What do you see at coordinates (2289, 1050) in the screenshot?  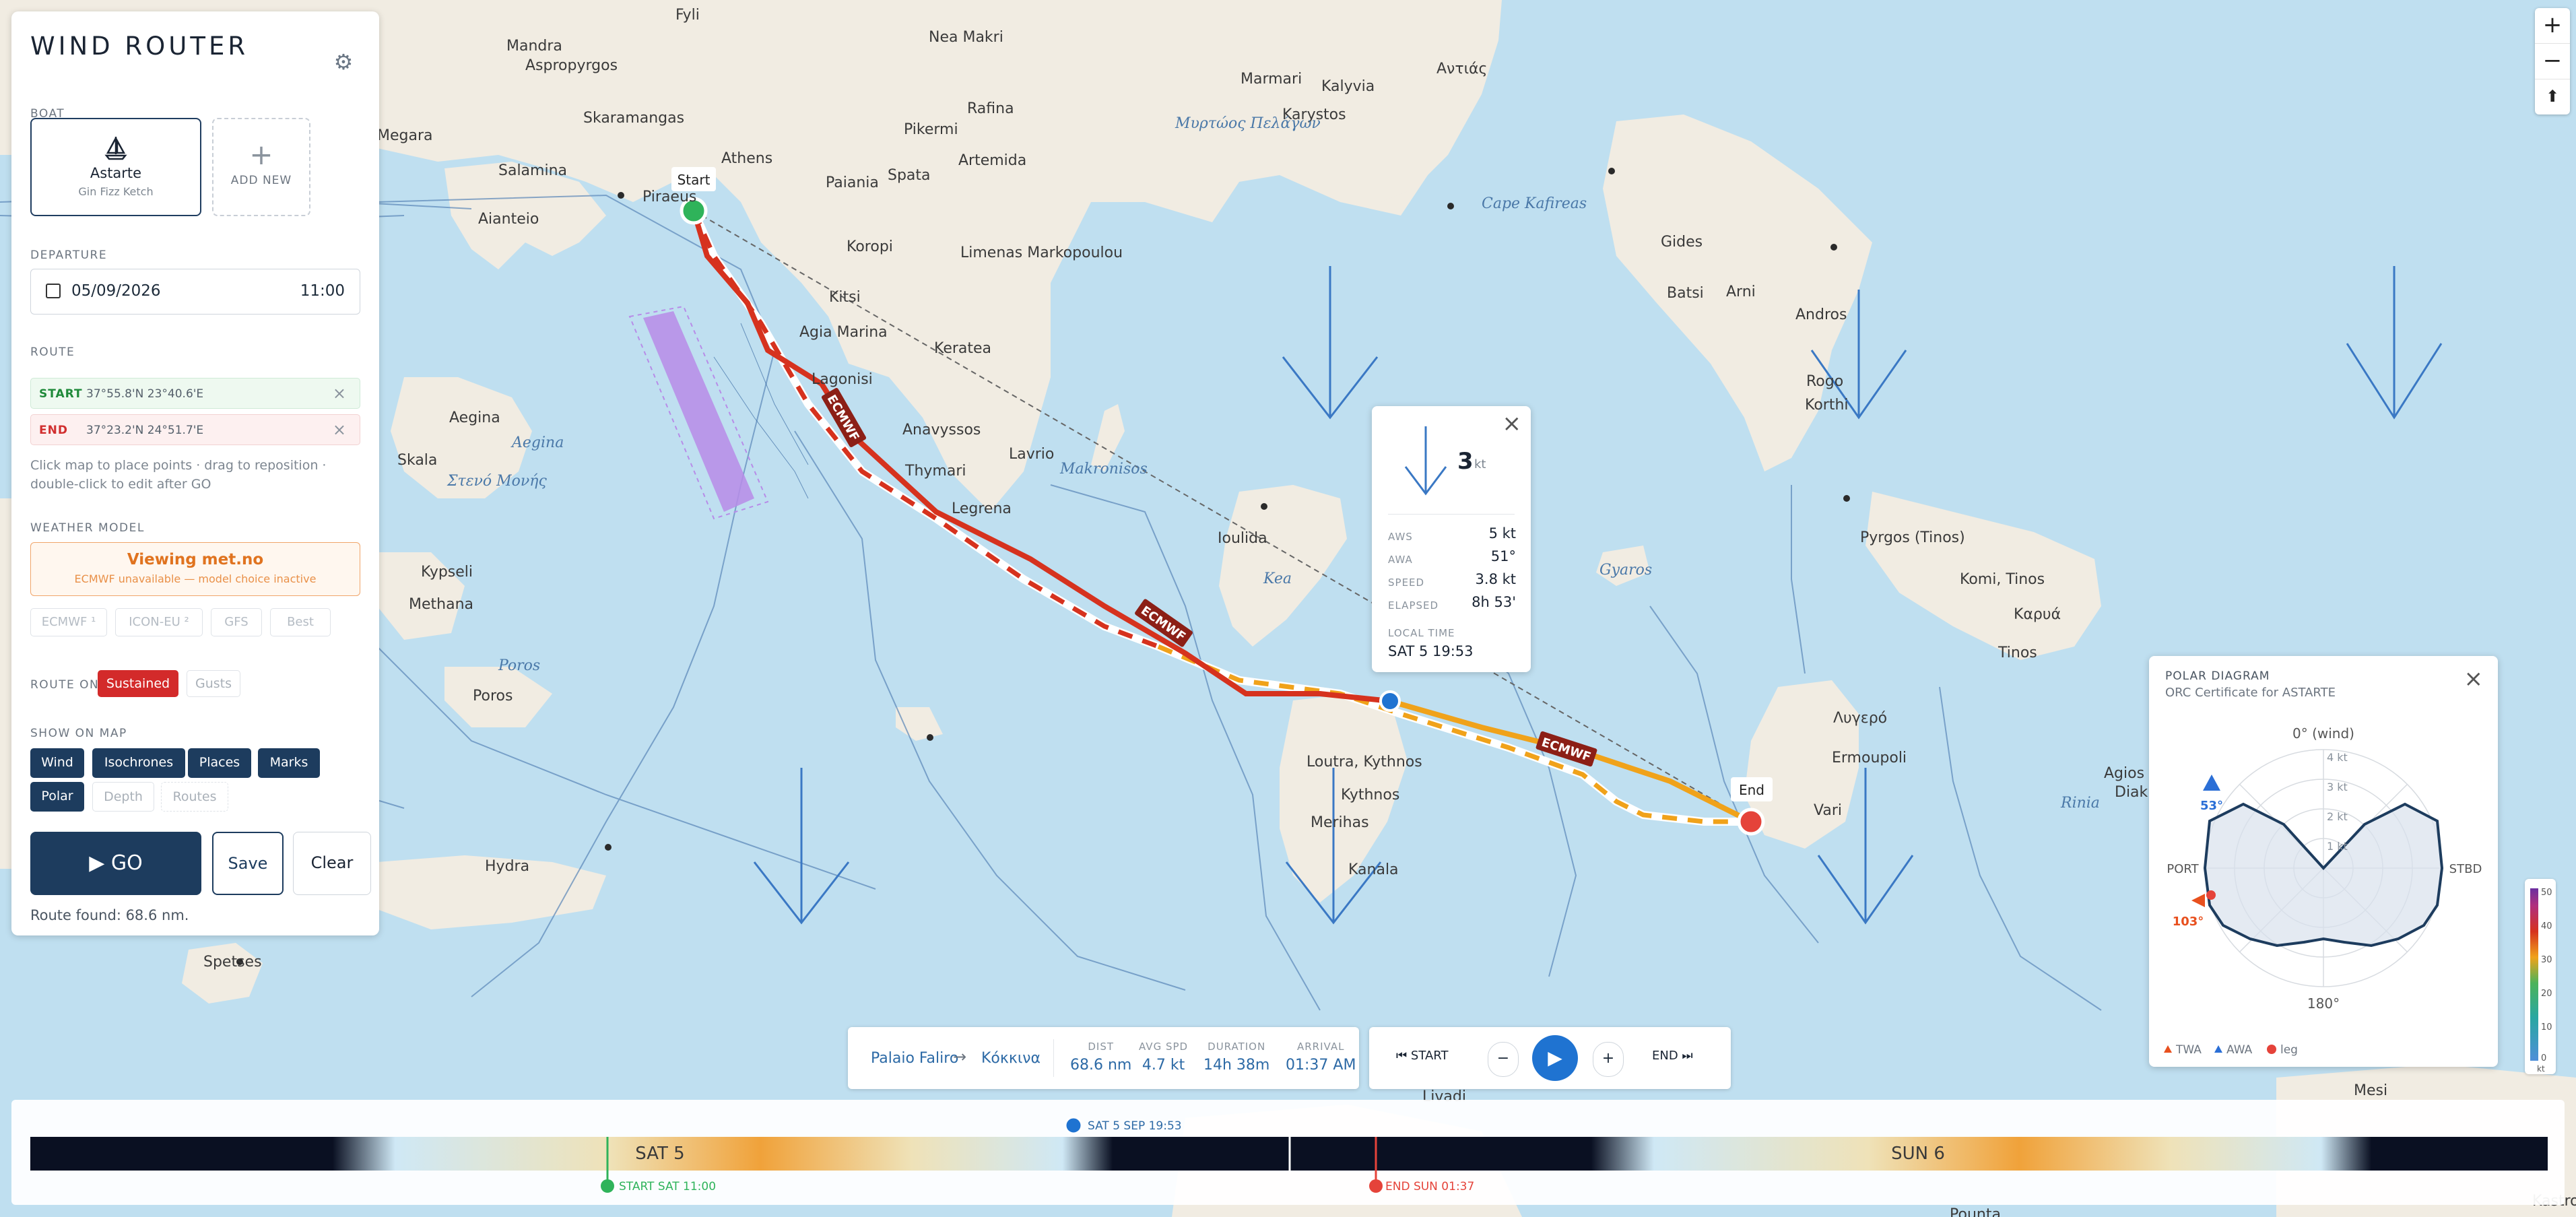 I see `legend-leg: leg` at bounding box center [2289, 1050].